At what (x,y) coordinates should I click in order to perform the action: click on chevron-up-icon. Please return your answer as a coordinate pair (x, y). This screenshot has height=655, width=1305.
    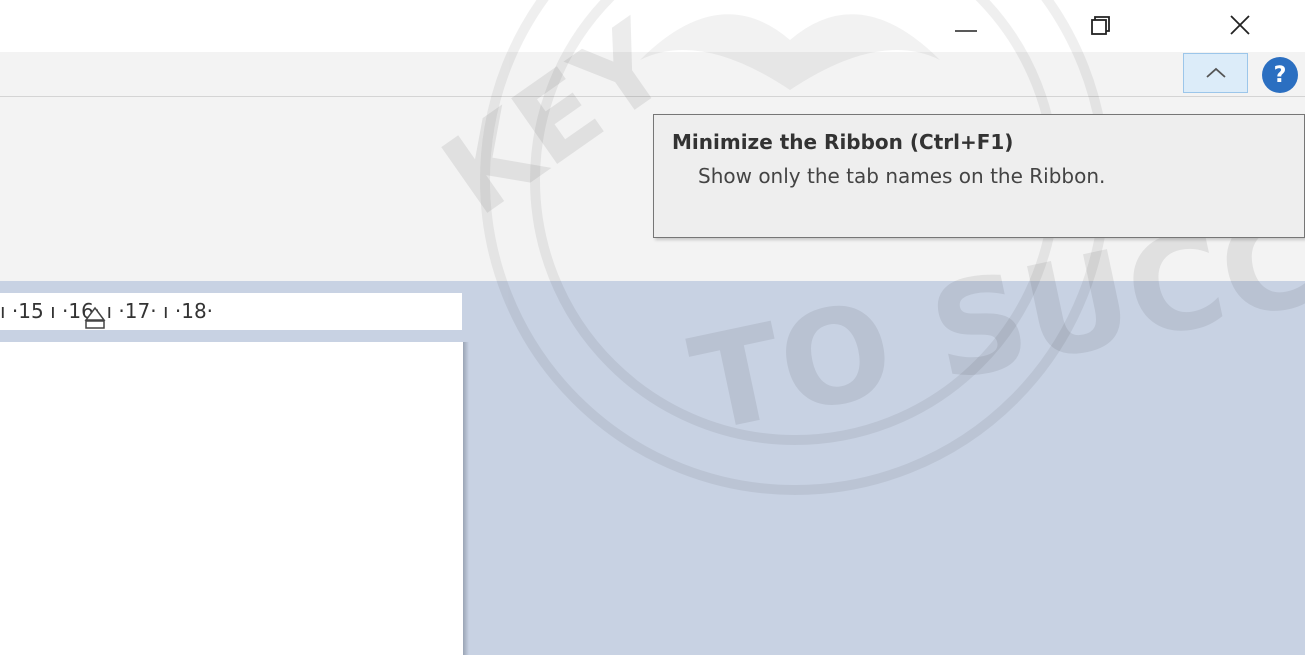
    Looking at the image, I should click on (1215, 72).